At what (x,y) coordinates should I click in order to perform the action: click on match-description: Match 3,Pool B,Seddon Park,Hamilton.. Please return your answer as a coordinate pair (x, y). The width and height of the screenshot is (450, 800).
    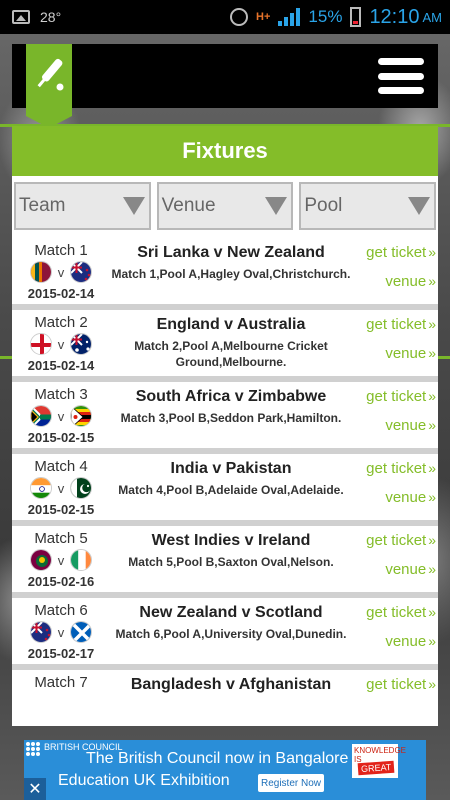
    Looking at the image, I should click on (231, 418).